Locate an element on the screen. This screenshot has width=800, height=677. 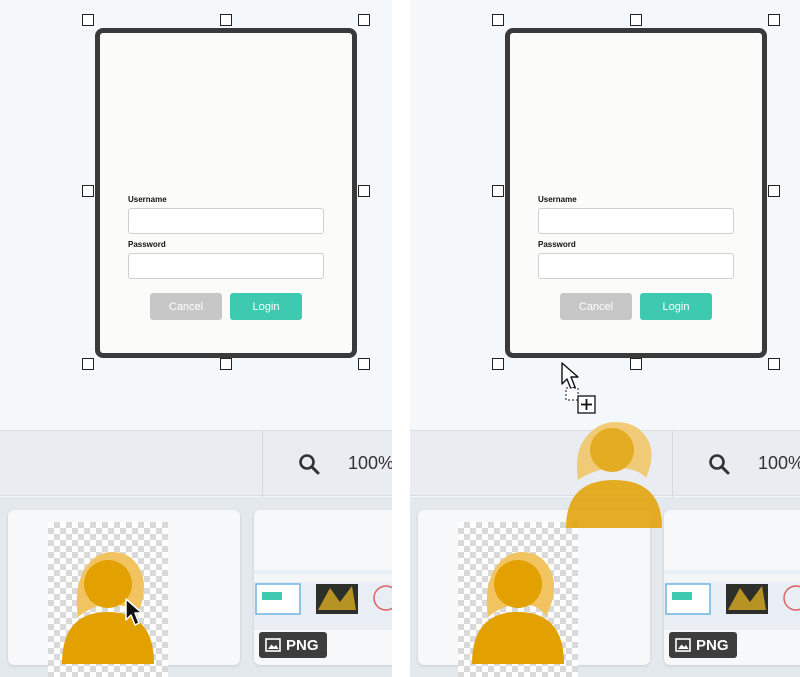
drag-copy-cursor-icon is located at coordinates (578, 388).